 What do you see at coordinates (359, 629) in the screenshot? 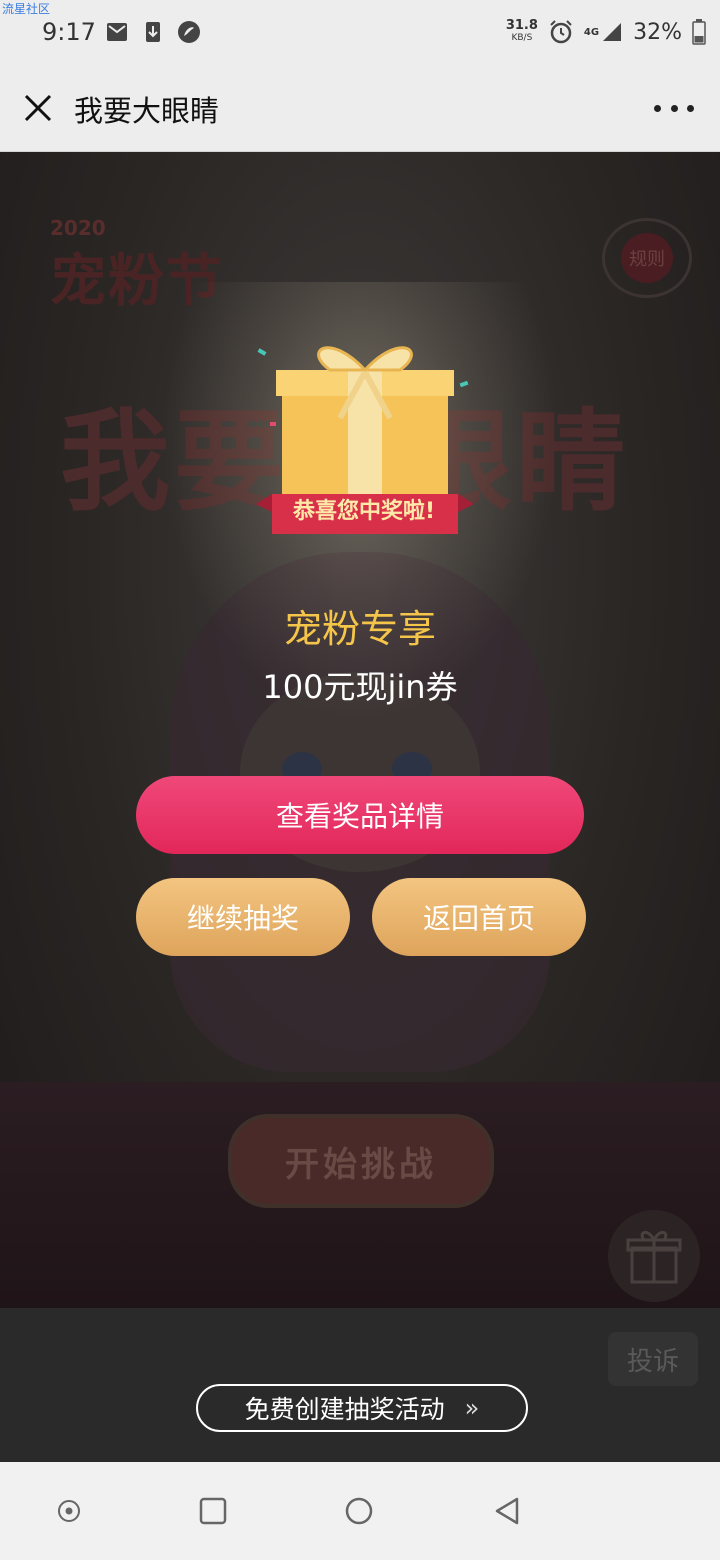
I see `prize-title: 宠粉专享` at bounding box center [359, 629].